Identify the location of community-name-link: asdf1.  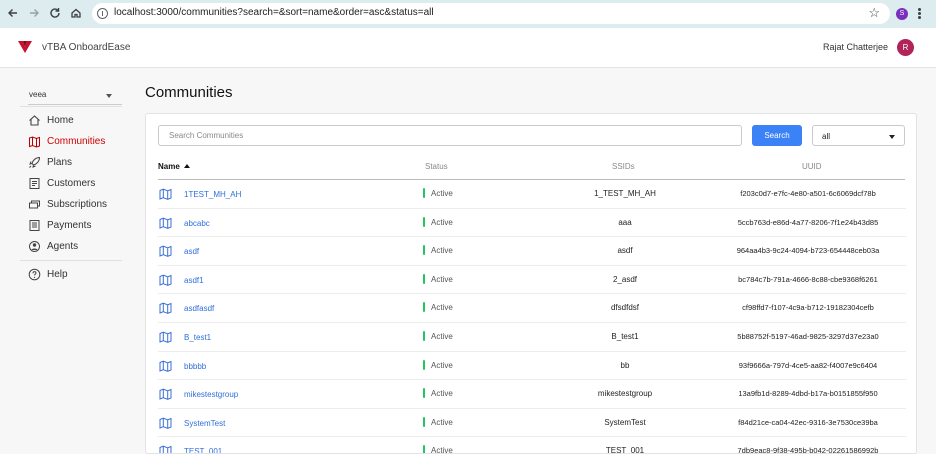
(194, 280).